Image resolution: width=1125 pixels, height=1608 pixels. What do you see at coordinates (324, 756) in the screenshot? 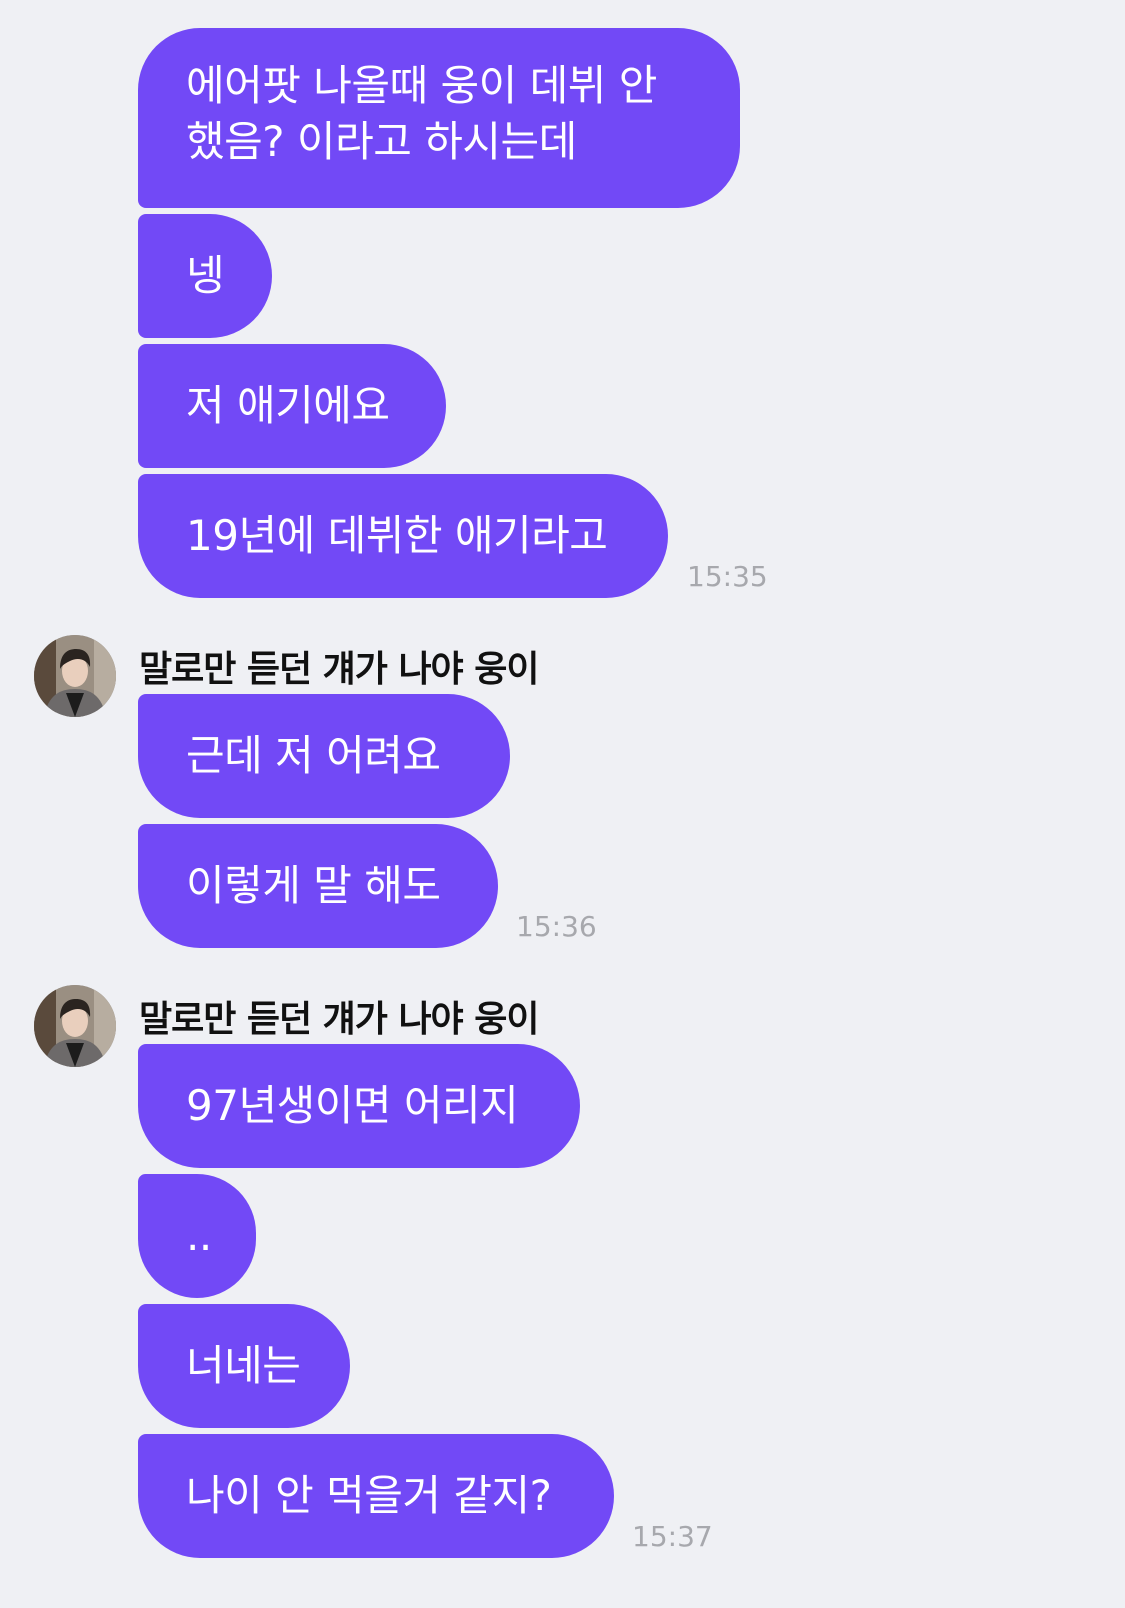
I see `message-bubble: 근데 저 어려요` at bounding box center [324, 756].